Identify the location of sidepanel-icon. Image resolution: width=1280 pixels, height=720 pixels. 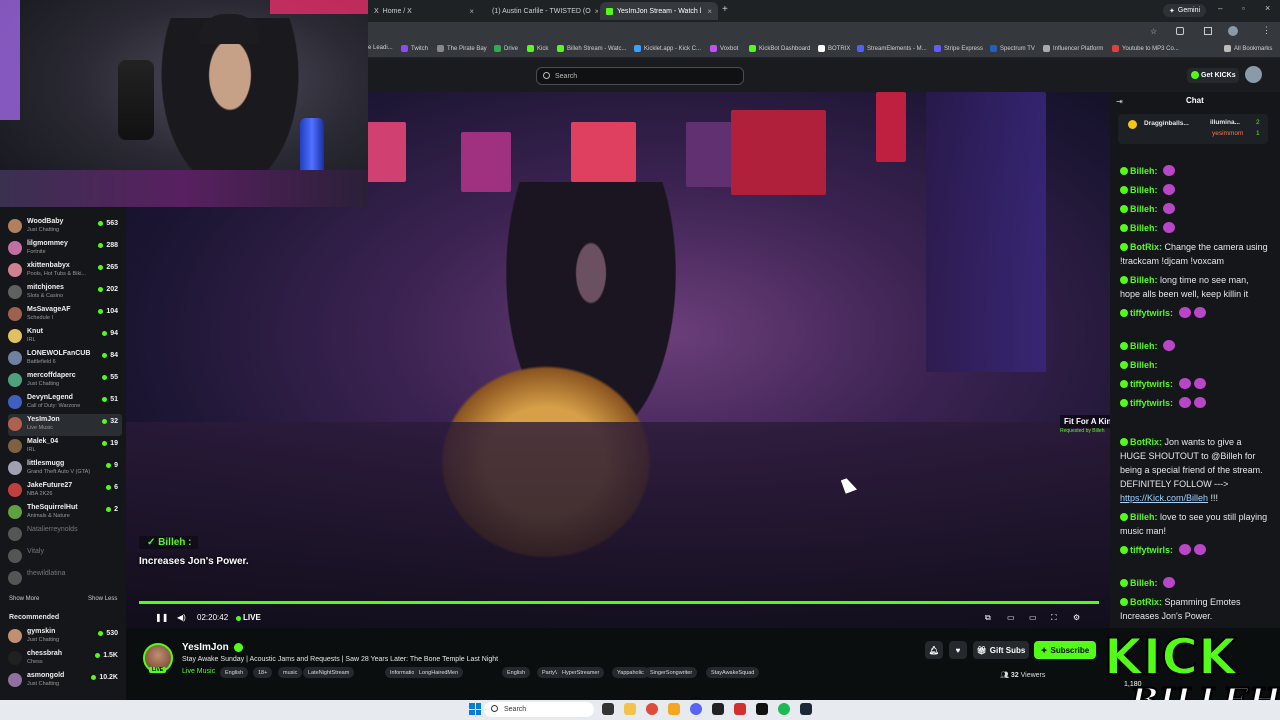
(1208, 31).